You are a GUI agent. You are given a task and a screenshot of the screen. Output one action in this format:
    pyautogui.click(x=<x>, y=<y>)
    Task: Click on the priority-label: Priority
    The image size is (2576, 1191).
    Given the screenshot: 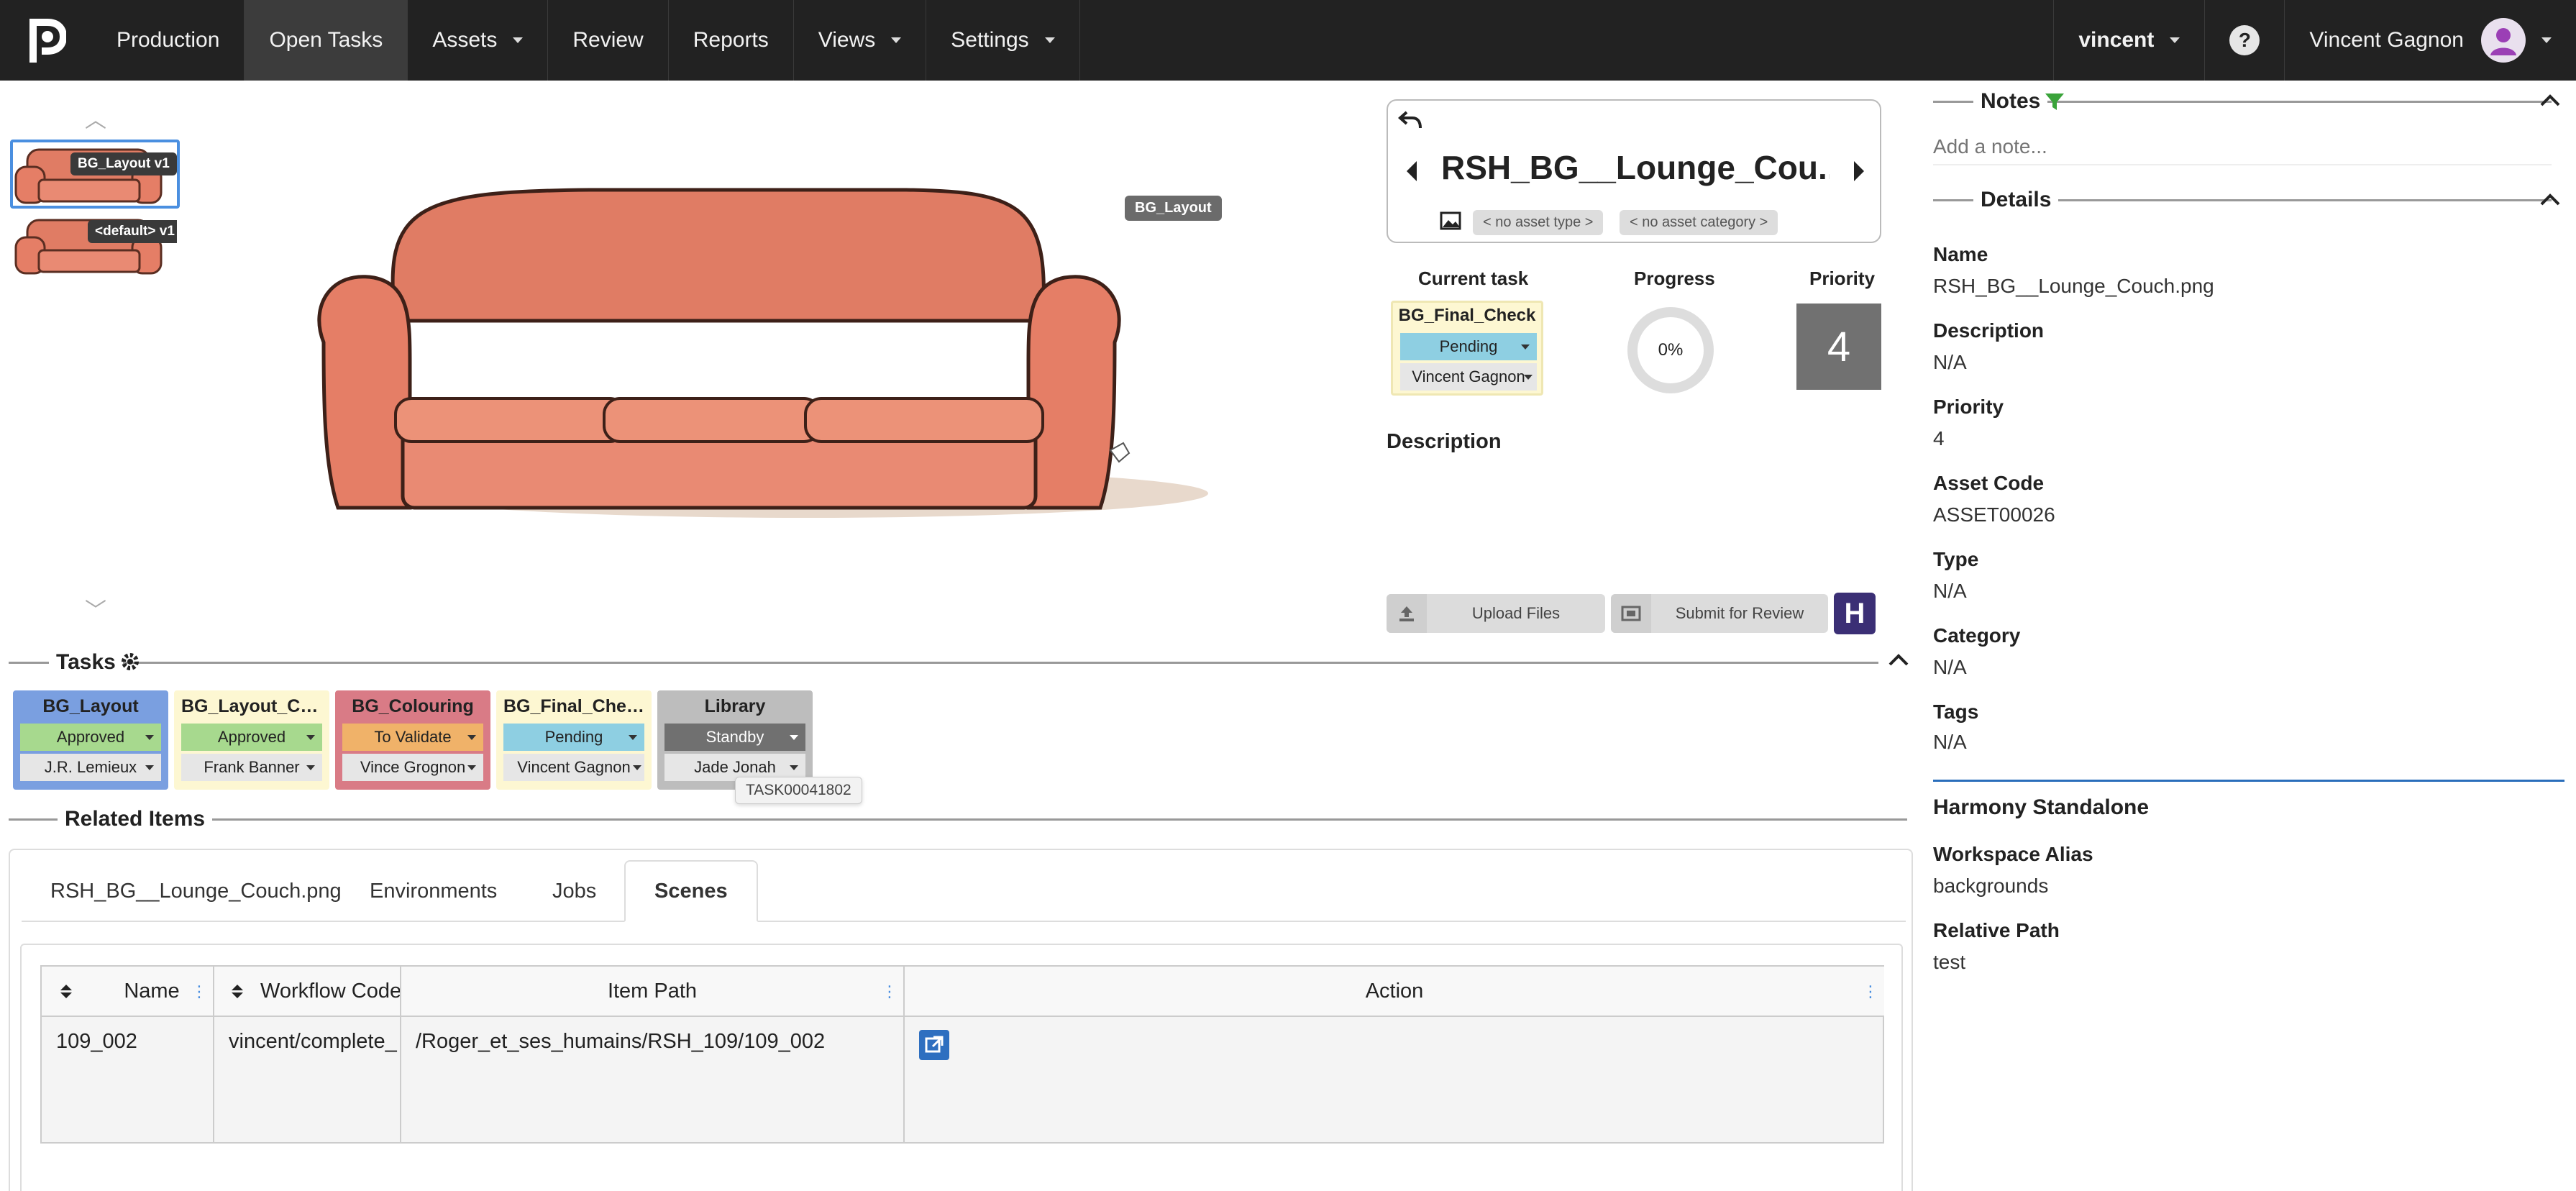 What is the action you would take?
    pyautogui.click(x=1842, y=278)
    